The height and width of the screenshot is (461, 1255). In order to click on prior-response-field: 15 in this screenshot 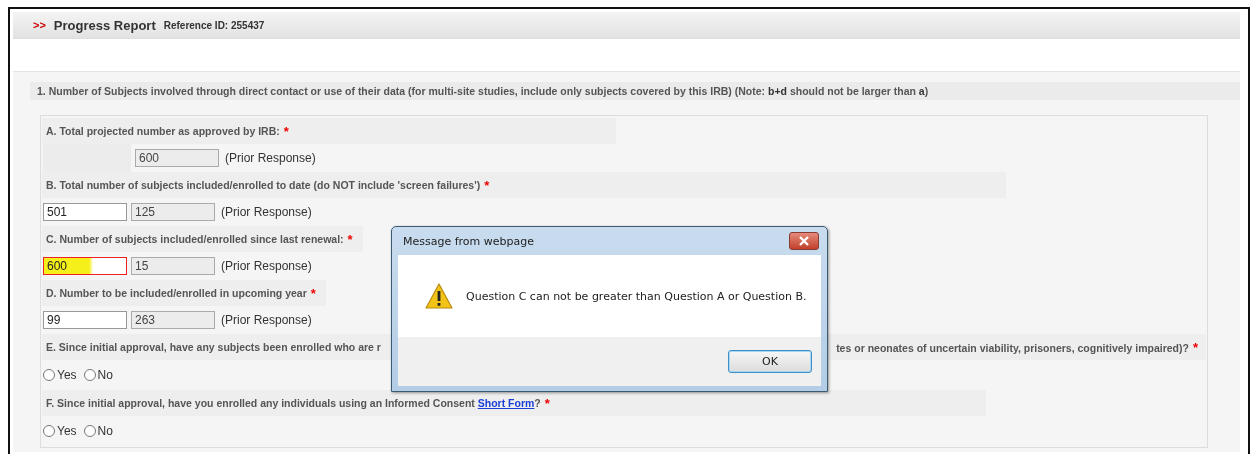, I will do `click(173, 266)`.